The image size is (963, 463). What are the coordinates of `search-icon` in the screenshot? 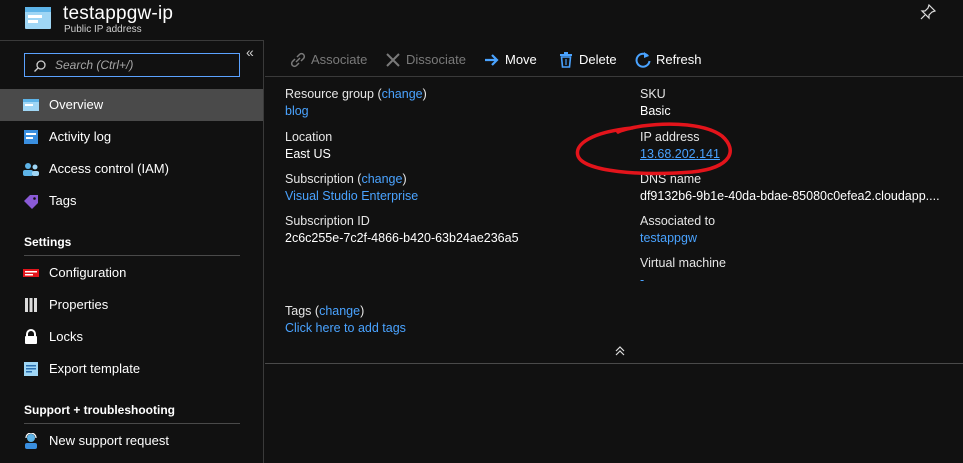 It's located at (40, 66).